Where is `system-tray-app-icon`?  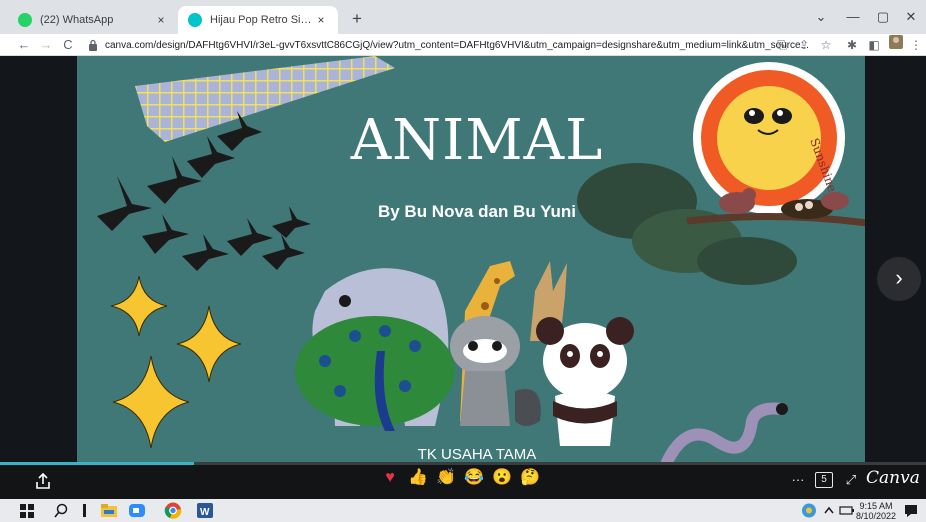
system-tray-app-icon is located at coordinates (809, 510).